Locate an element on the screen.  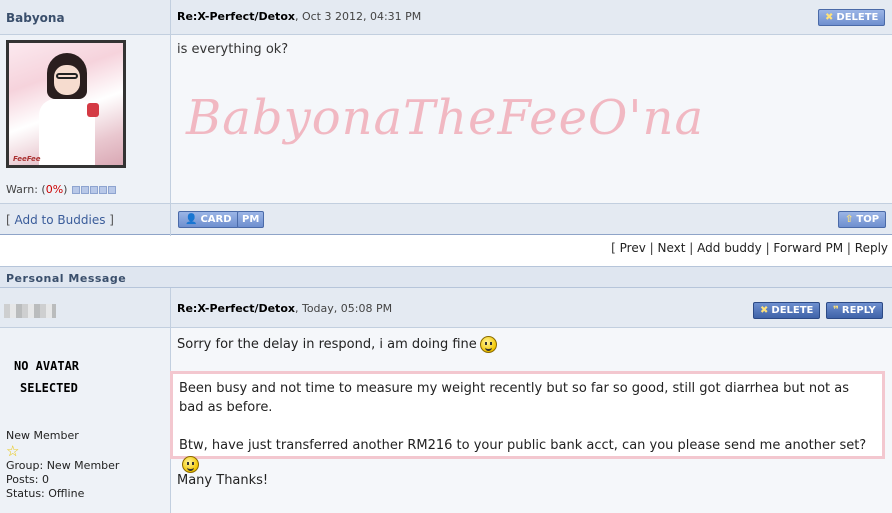
signature-banner: BabyonaTheFeeO'na is located at coordinates (445, 118).